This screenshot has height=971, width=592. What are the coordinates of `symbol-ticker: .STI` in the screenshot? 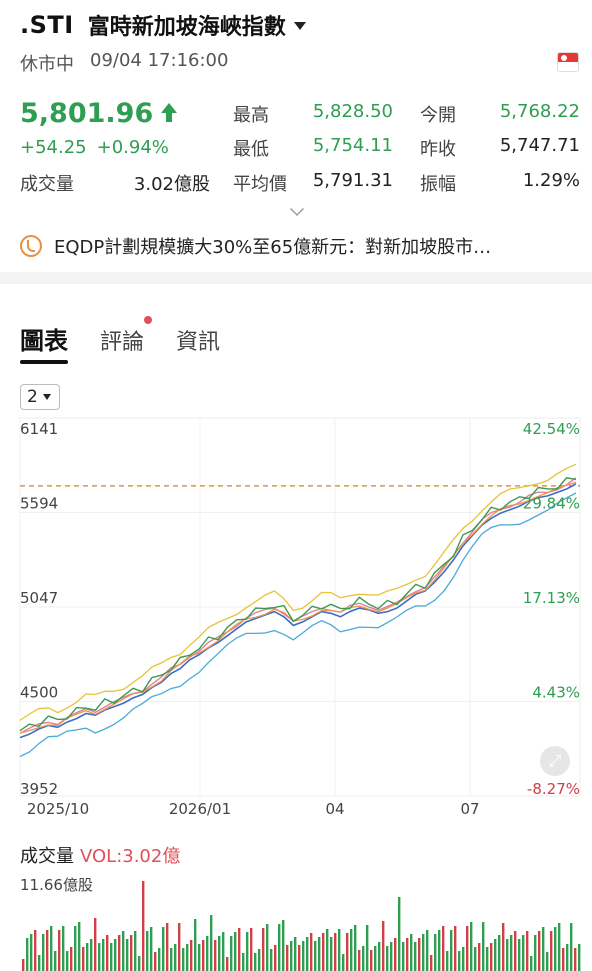 It's located at (47, 25).